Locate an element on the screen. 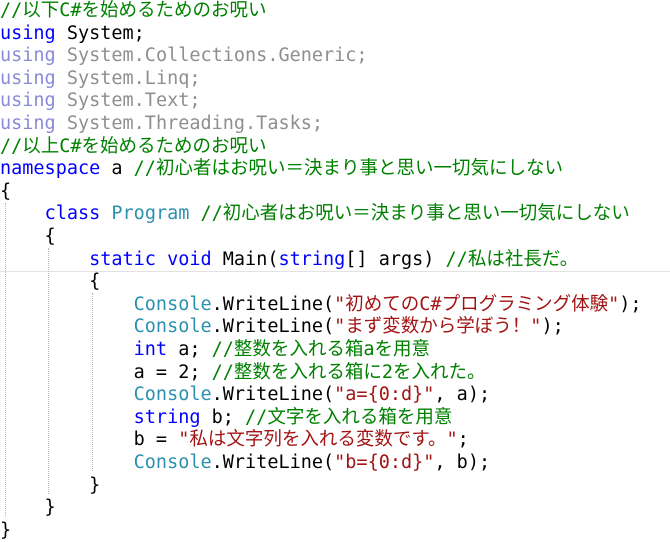 The image size is (670, 542). code-token: Main( is located at coordinates (245, 259).